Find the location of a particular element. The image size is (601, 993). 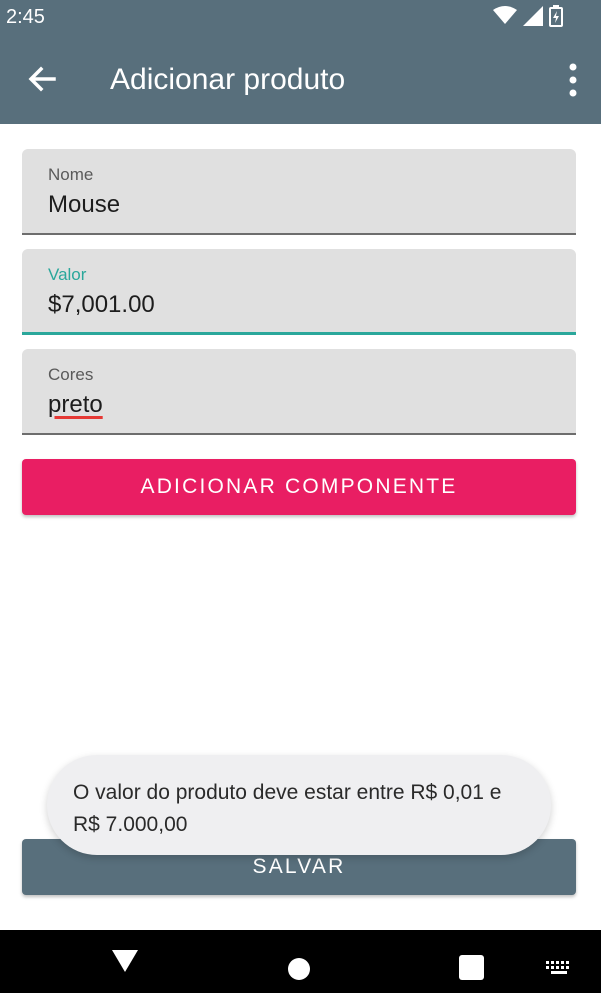

price-field: Valor $7,001.00 is located at coordinates (299, 292).